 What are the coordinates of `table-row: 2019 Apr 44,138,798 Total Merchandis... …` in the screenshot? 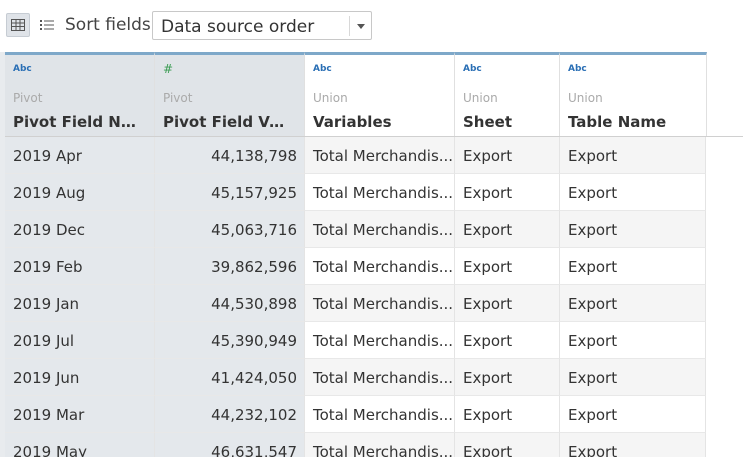 It's located at (355, 155).